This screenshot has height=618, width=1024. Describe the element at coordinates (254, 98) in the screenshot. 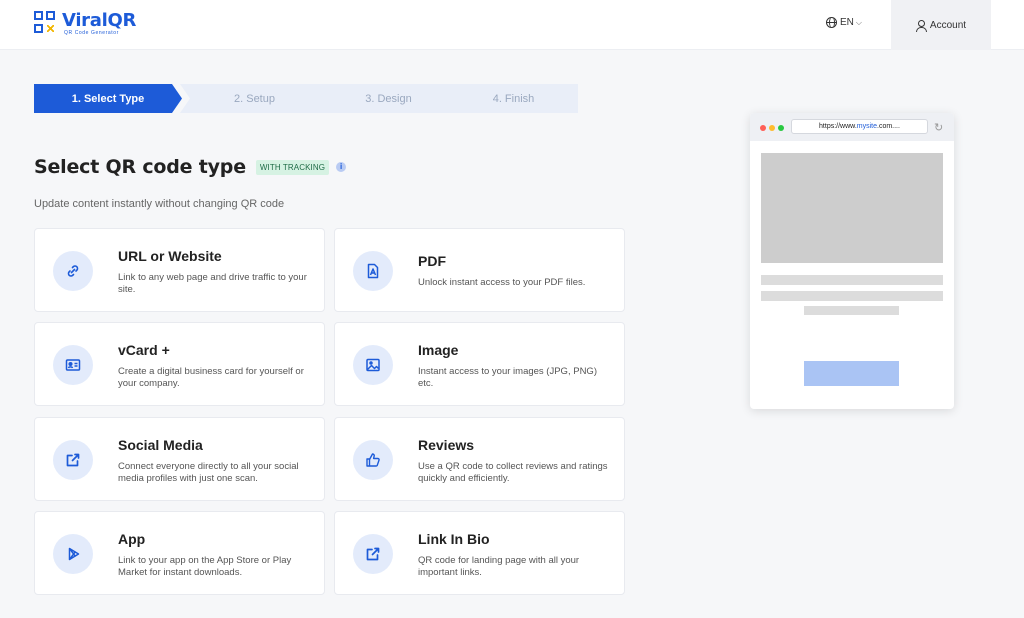

I see `step-setup: 2. Setup` at that location.